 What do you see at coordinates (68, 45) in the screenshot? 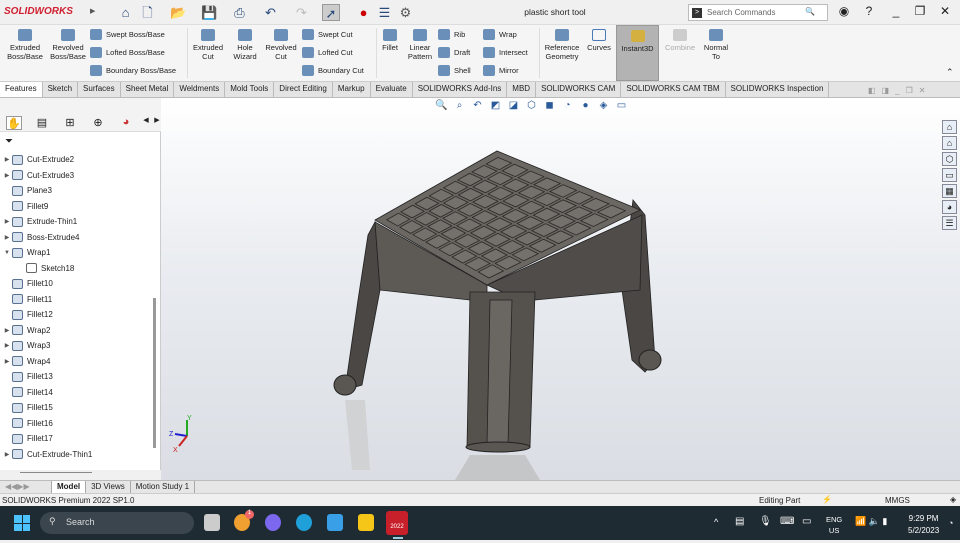
I see `revolved-boss-button: Revolved Boss/Base` at bounding box center [68, 45].